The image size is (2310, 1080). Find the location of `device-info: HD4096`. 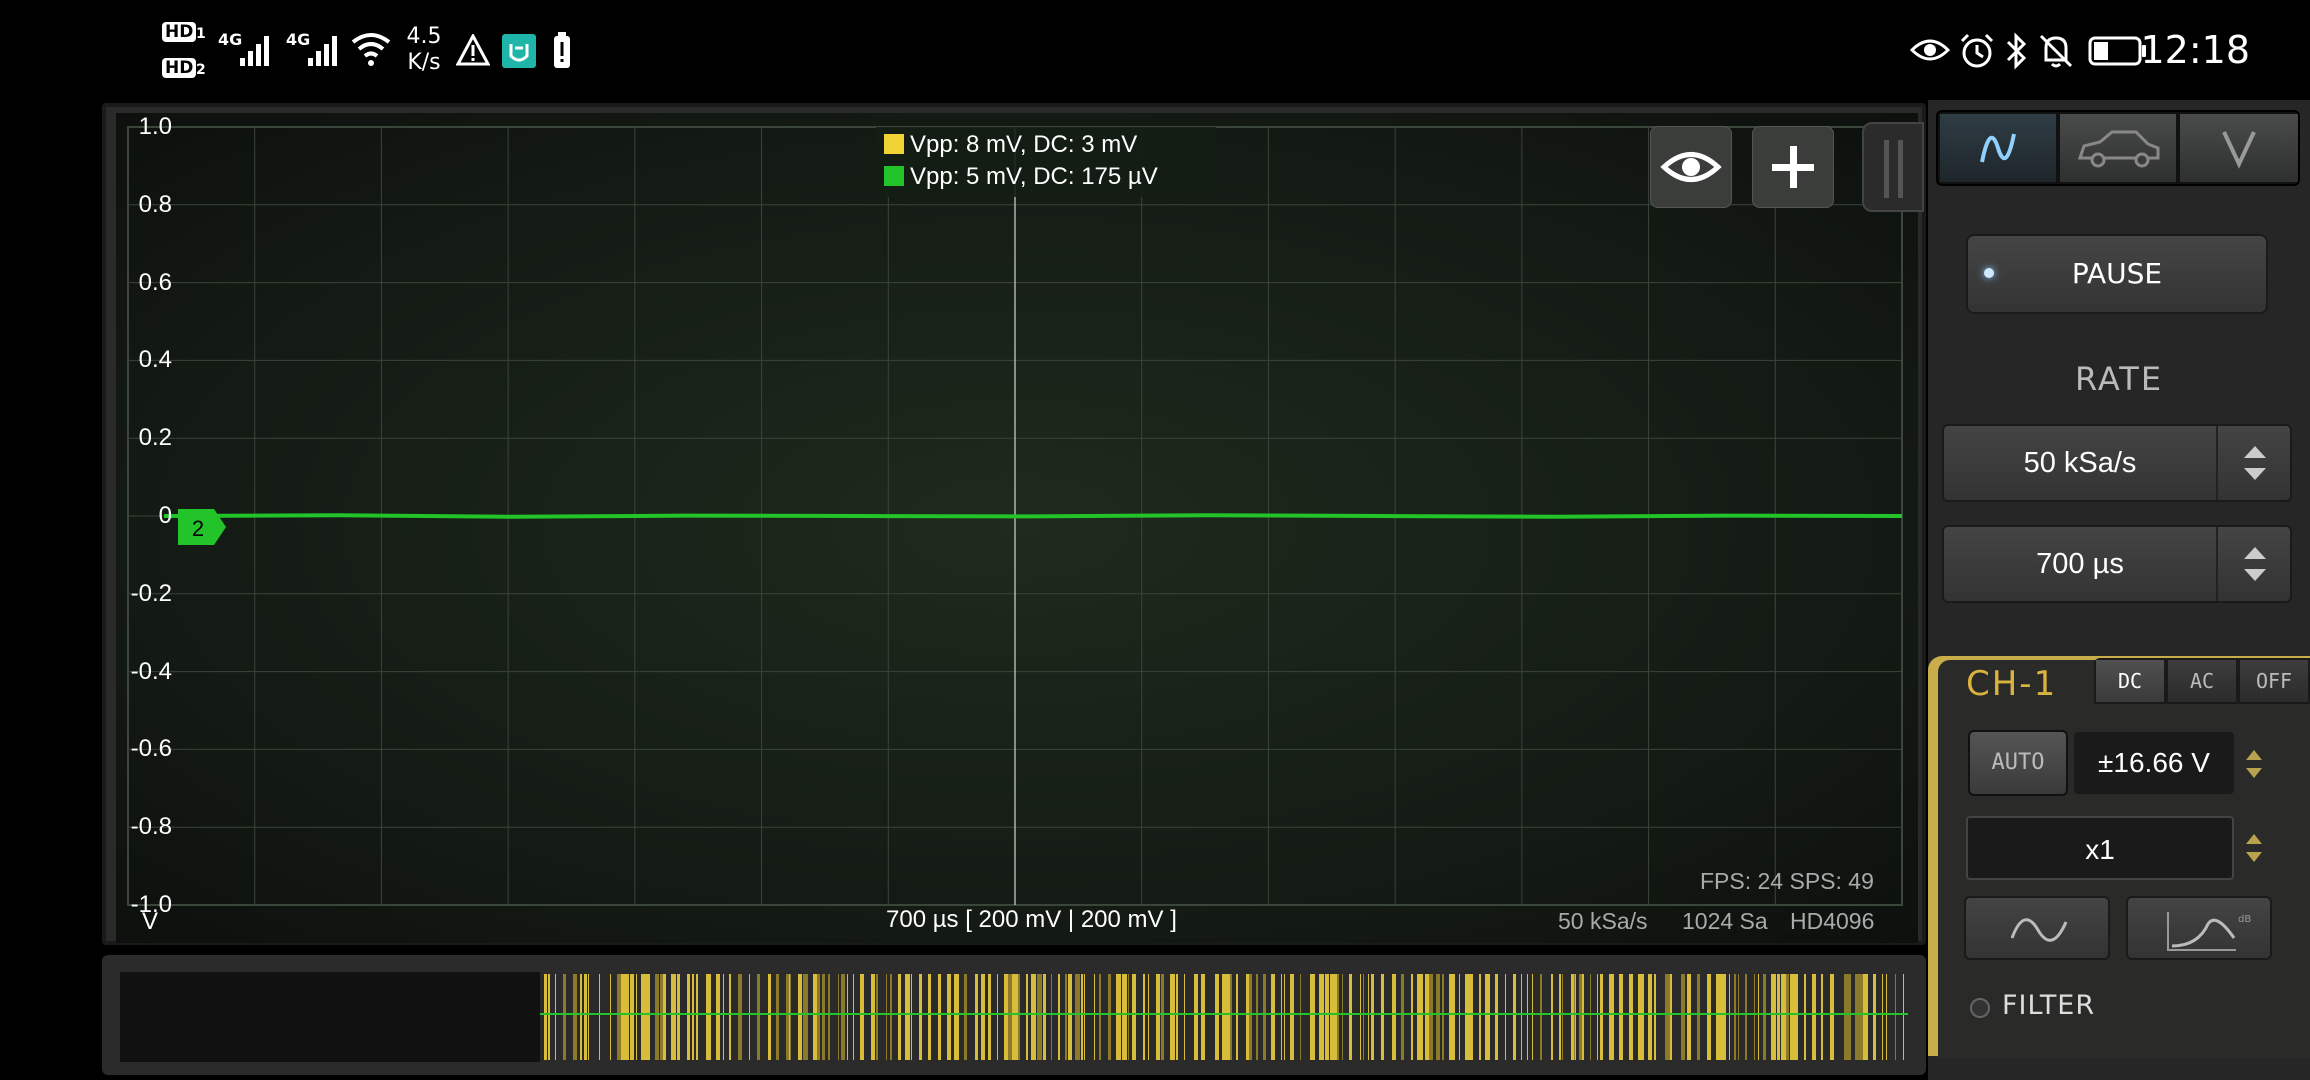

device-info: HD4096 is located at coordinates (1832, 921).